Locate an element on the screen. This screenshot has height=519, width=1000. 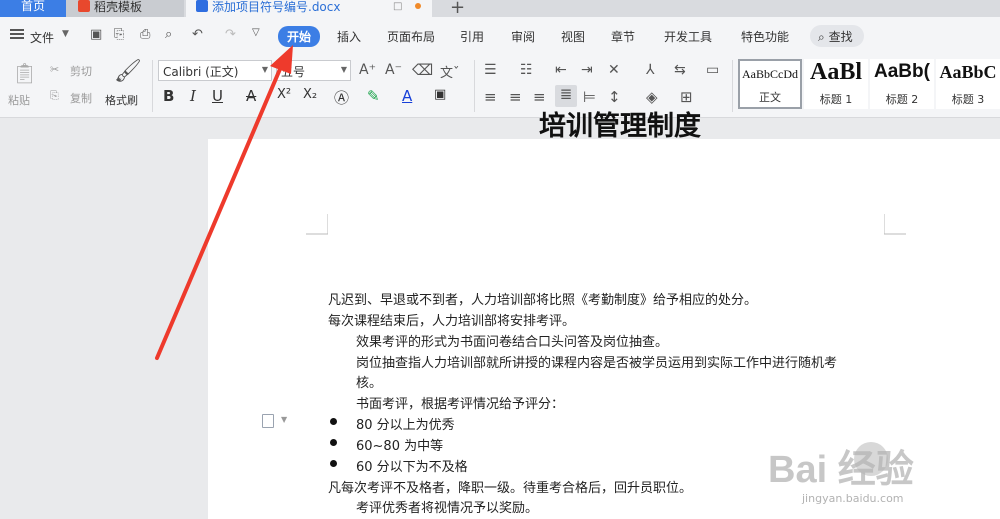
print-icon: ⎙ is located at coordinates (145, 34).